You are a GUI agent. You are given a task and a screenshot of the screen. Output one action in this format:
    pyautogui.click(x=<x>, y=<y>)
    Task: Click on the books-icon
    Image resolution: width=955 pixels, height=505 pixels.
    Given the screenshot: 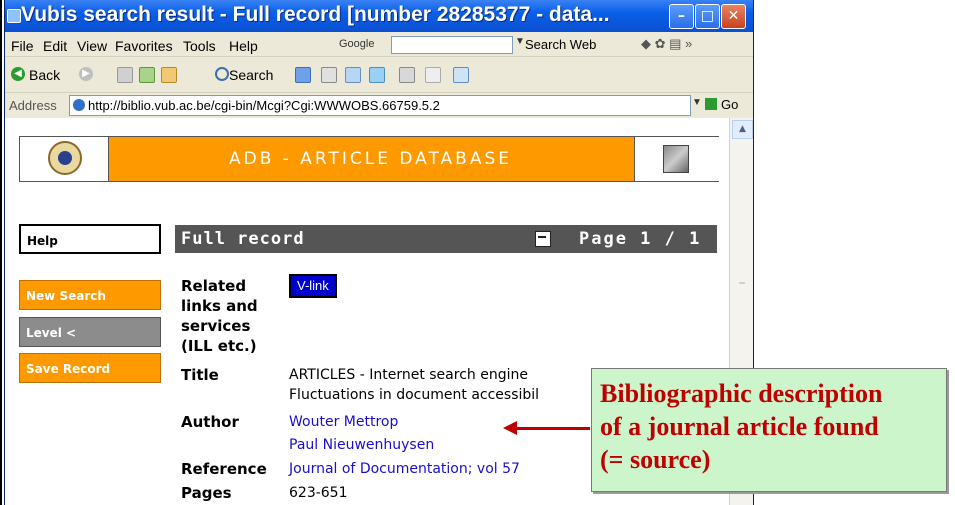 What is the action you would take?
    pyautogui.click(x=676, y=159)
    